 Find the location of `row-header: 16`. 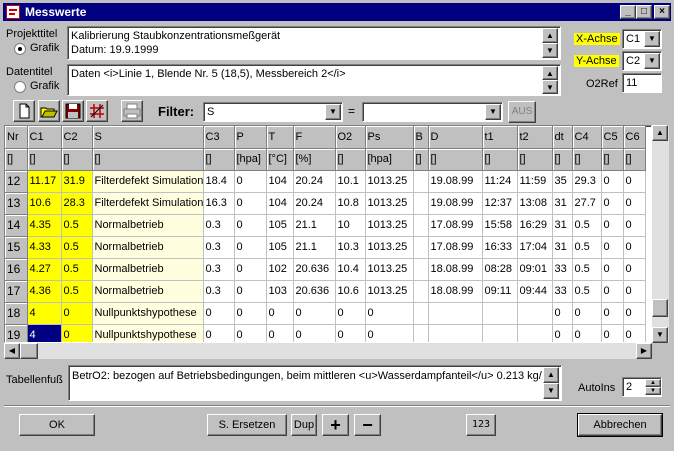

row-header: 16 is located at coordinates (16, 269).